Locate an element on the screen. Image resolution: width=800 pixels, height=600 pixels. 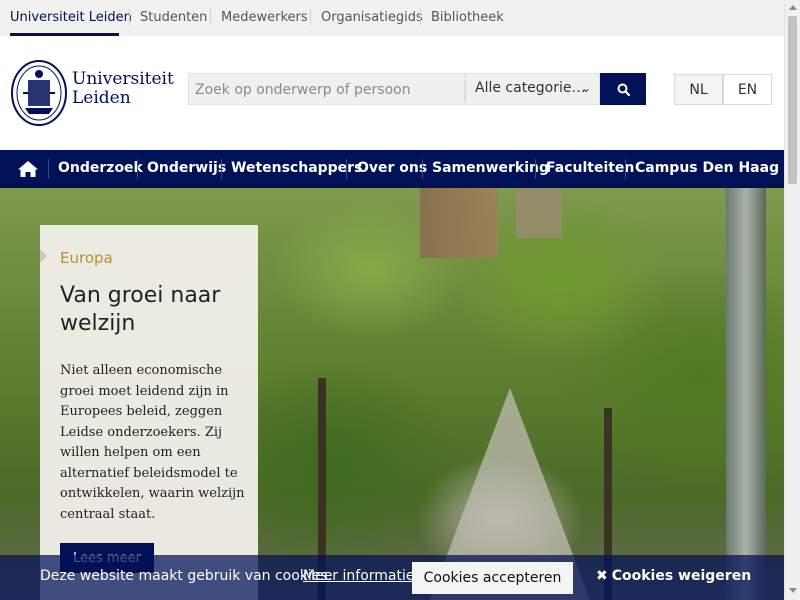
hero-photo-pillar is located at coordinates (746, 394).